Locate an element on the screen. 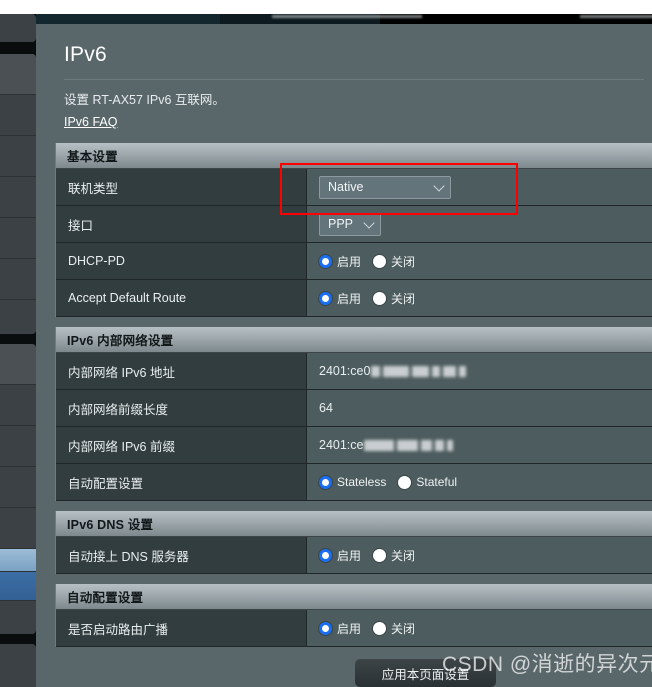 The image size is (652, 687). sidebar-group-main is located at coordinates (18, 194).